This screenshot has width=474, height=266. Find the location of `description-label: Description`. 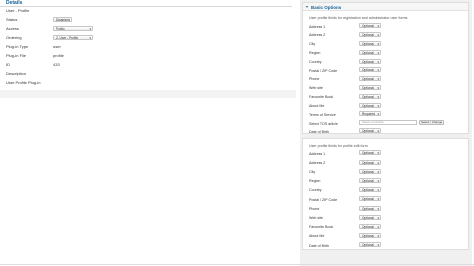

description-label: Description is located at coordinates (16, 73).